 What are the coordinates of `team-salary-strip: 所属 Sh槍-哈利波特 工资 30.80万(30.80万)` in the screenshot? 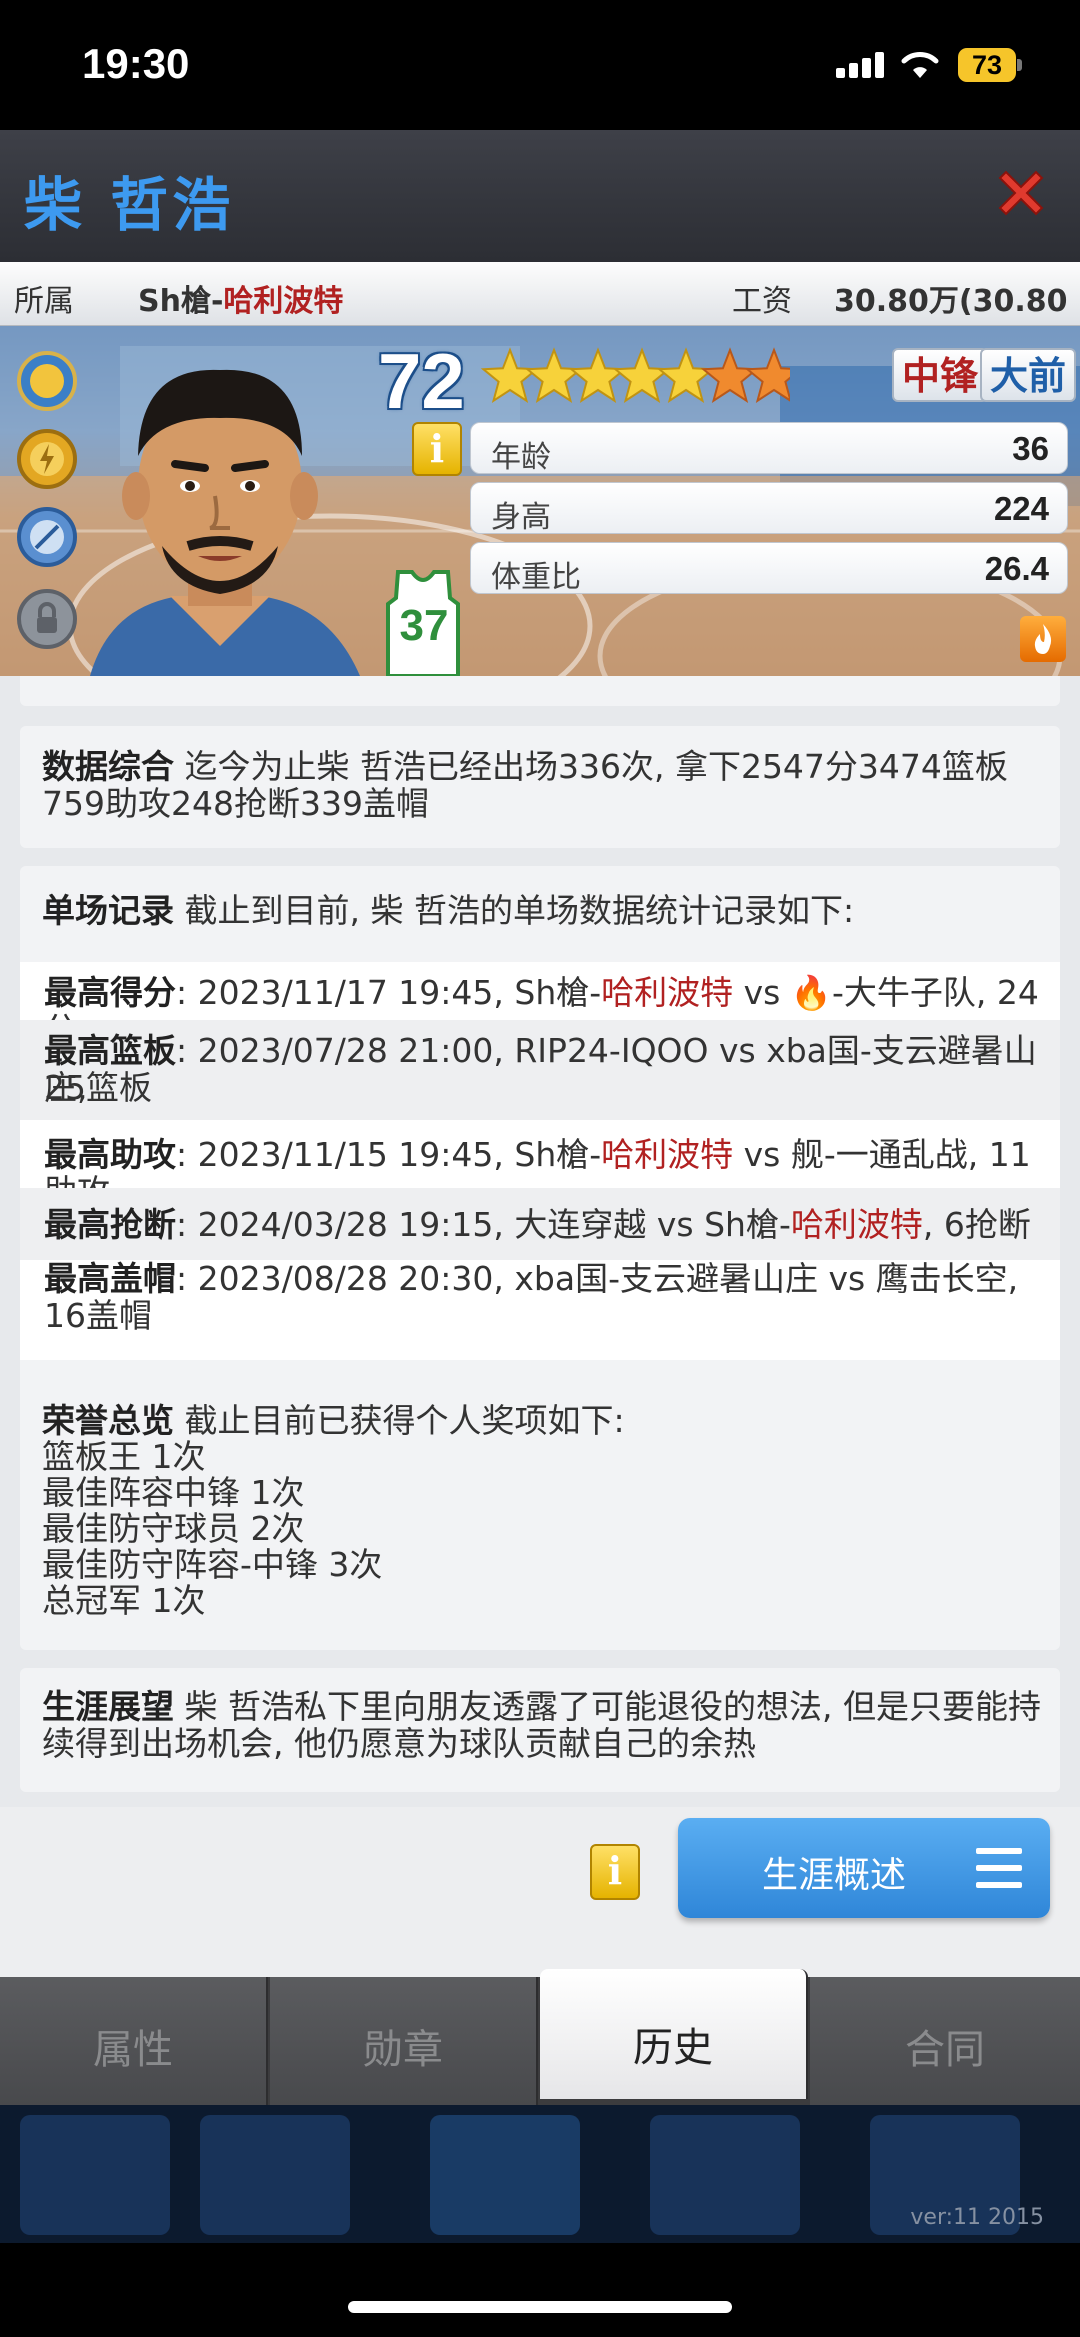 It's located at (540, 312).